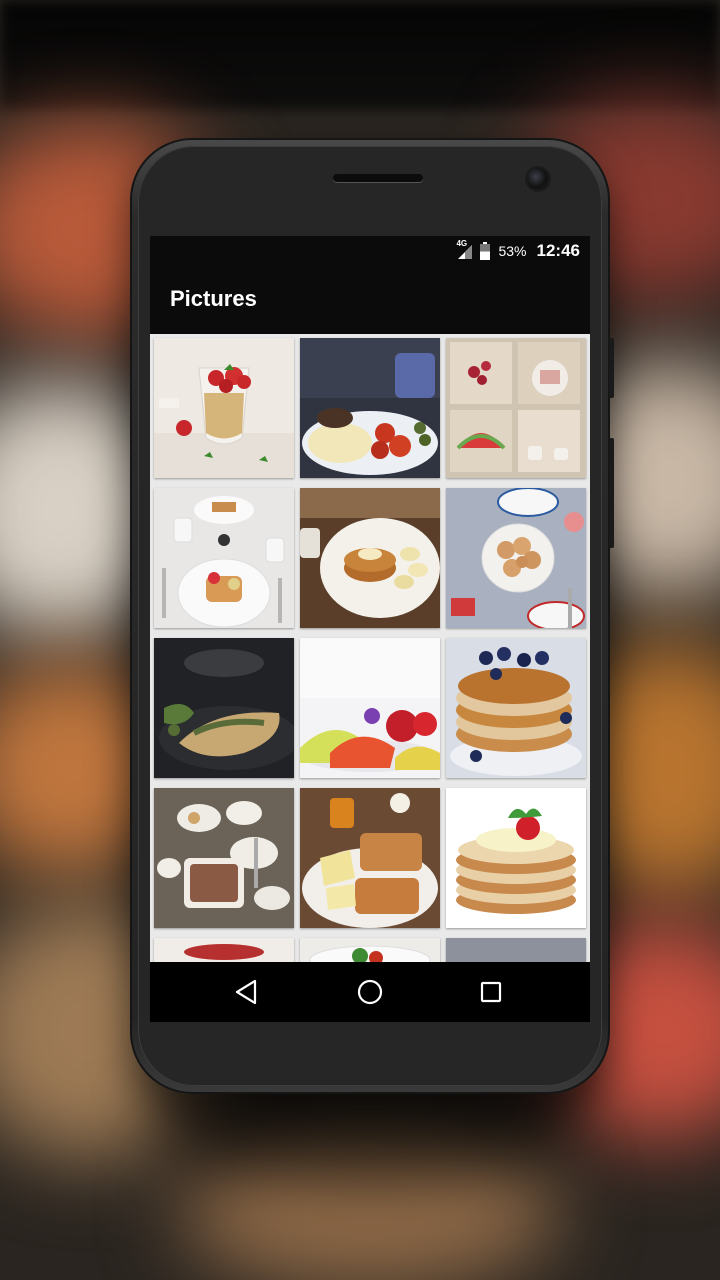  I want to click on power-button, so click(611, 368).